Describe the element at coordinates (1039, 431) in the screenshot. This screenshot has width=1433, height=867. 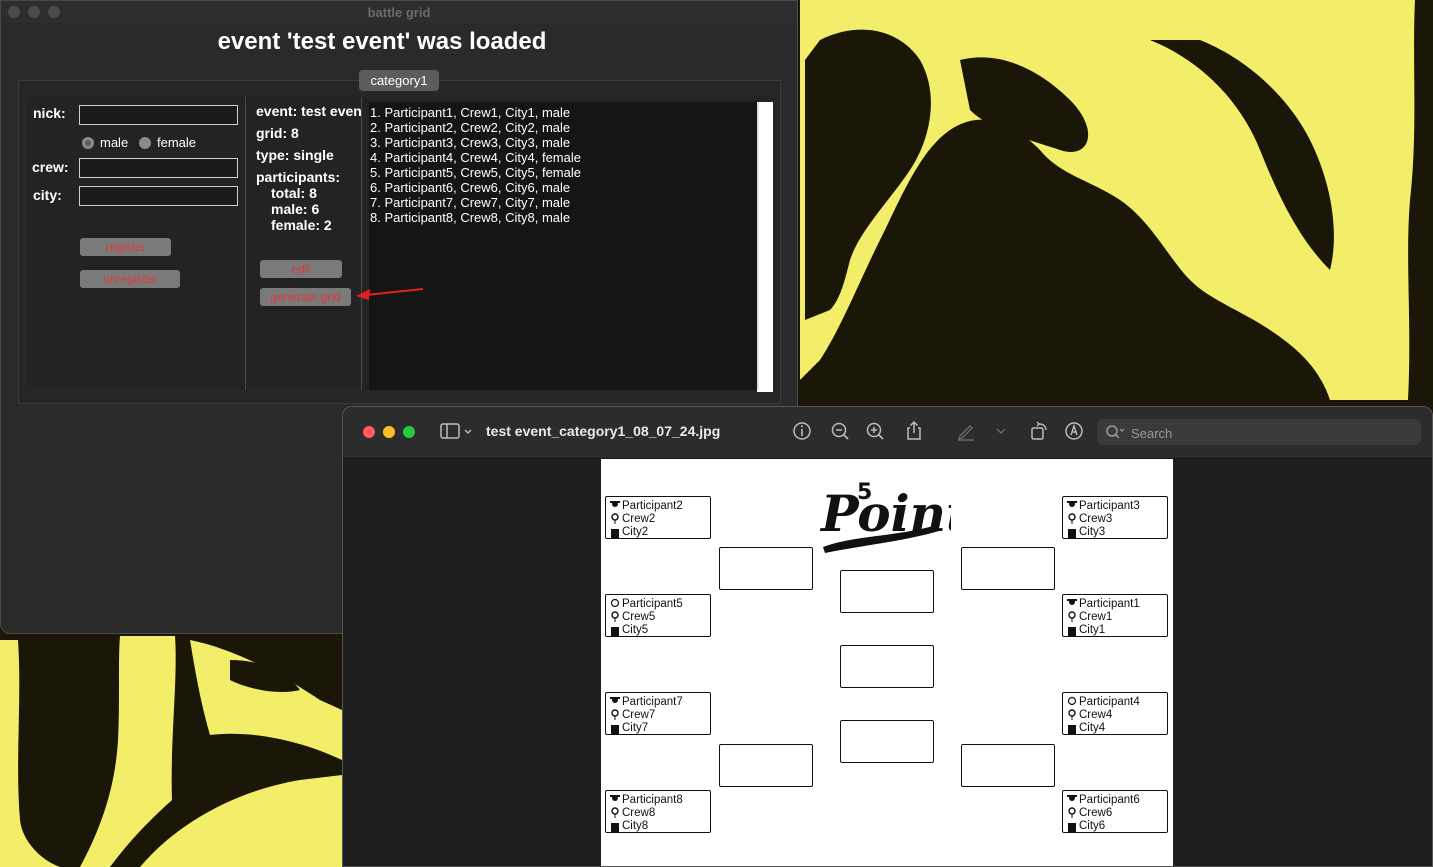
I see `rotate-icon` at that location.